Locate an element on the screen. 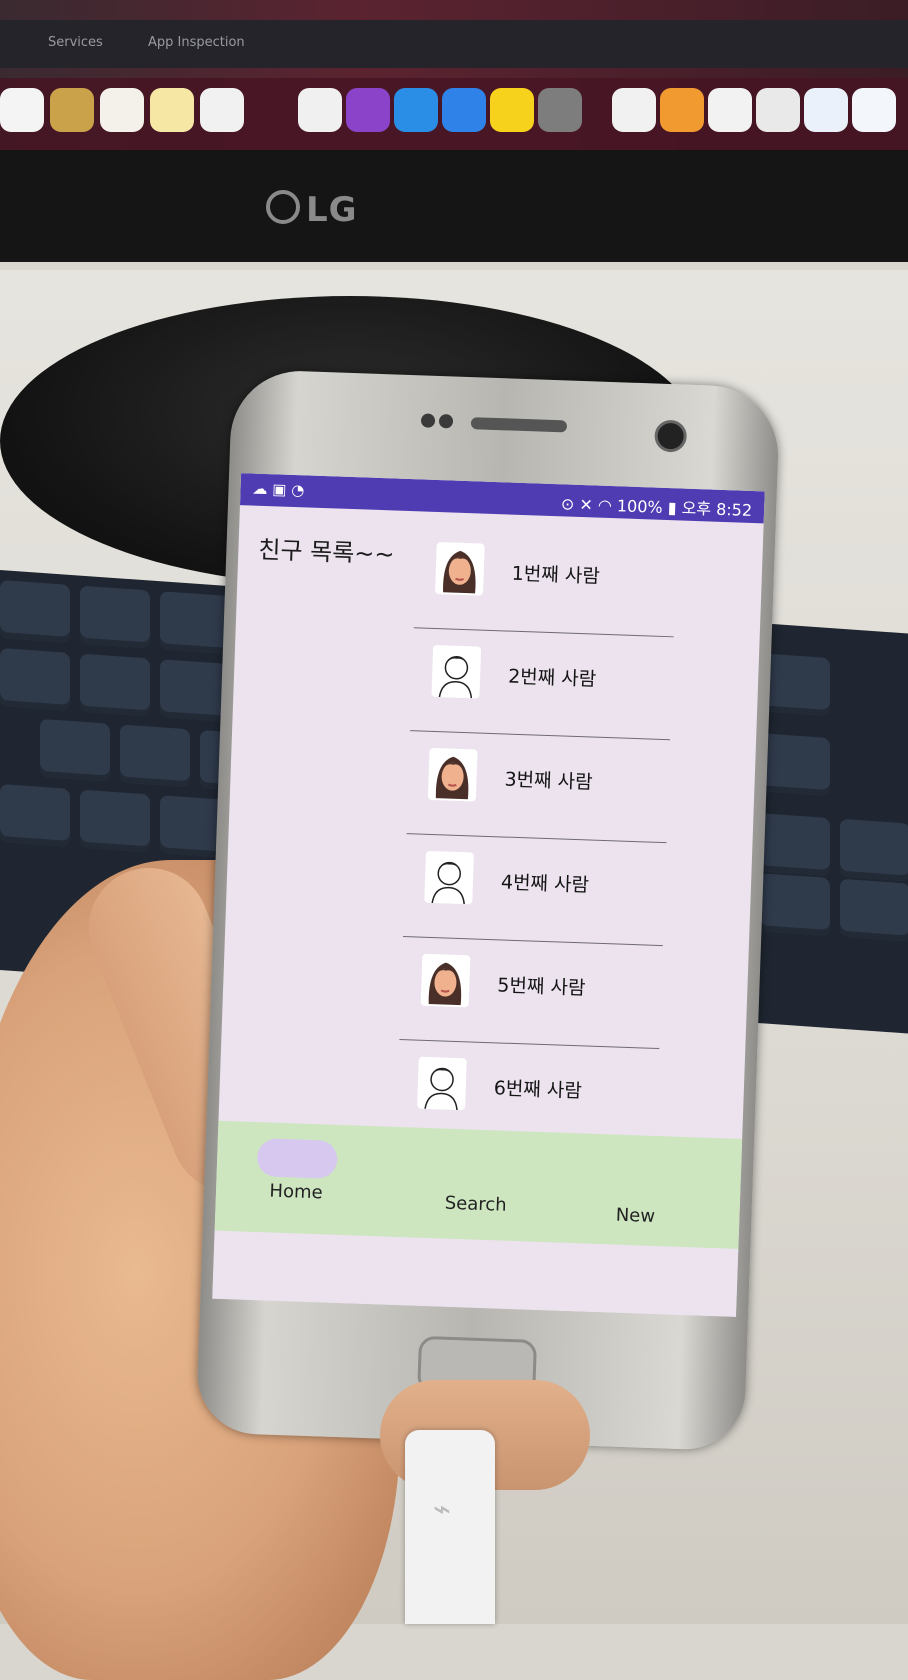  friend-name: 2번째 사람 is located at coordinates (552, 678).